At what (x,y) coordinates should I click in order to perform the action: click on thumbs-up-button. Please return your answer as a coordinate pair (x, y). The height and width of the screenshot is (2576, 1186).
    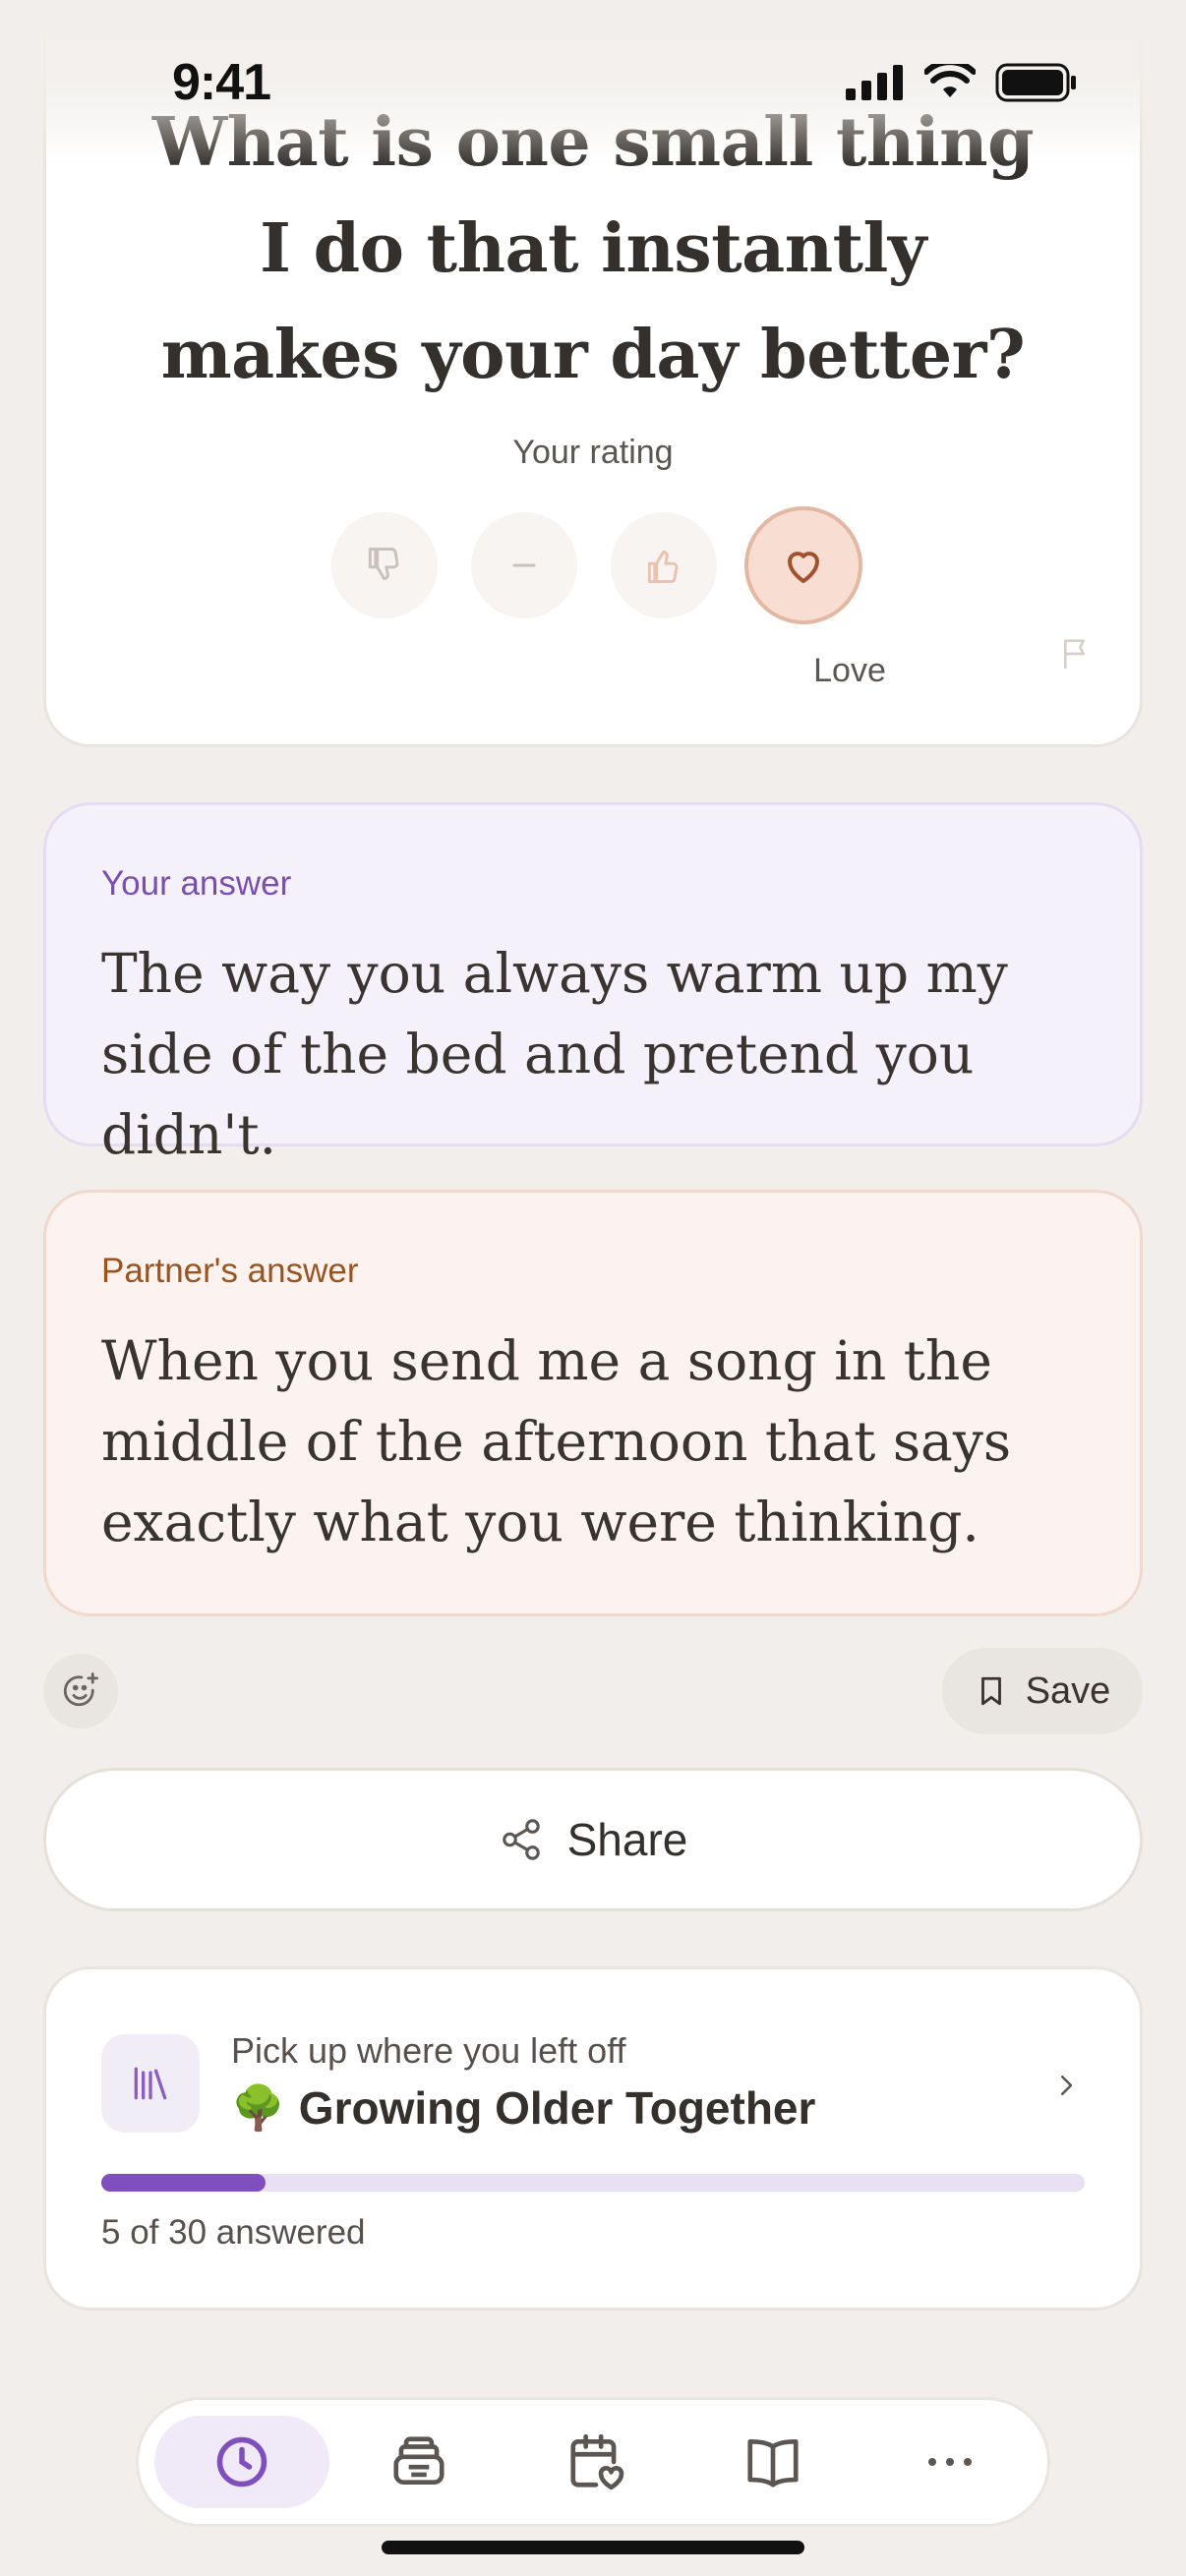
    Looking at the image, I should click on (664, 565).